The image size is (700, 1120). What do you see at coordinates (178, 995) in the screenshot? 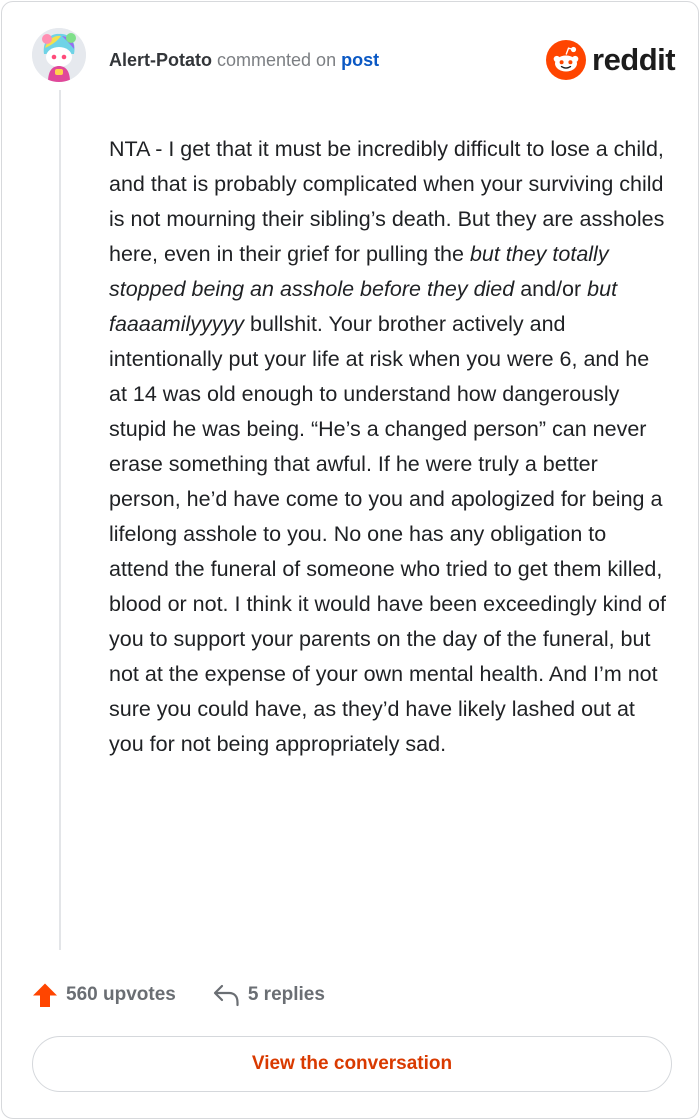
I see `comment-actions: 560 upvotes 5 replies` at bounding box center [178, 995].